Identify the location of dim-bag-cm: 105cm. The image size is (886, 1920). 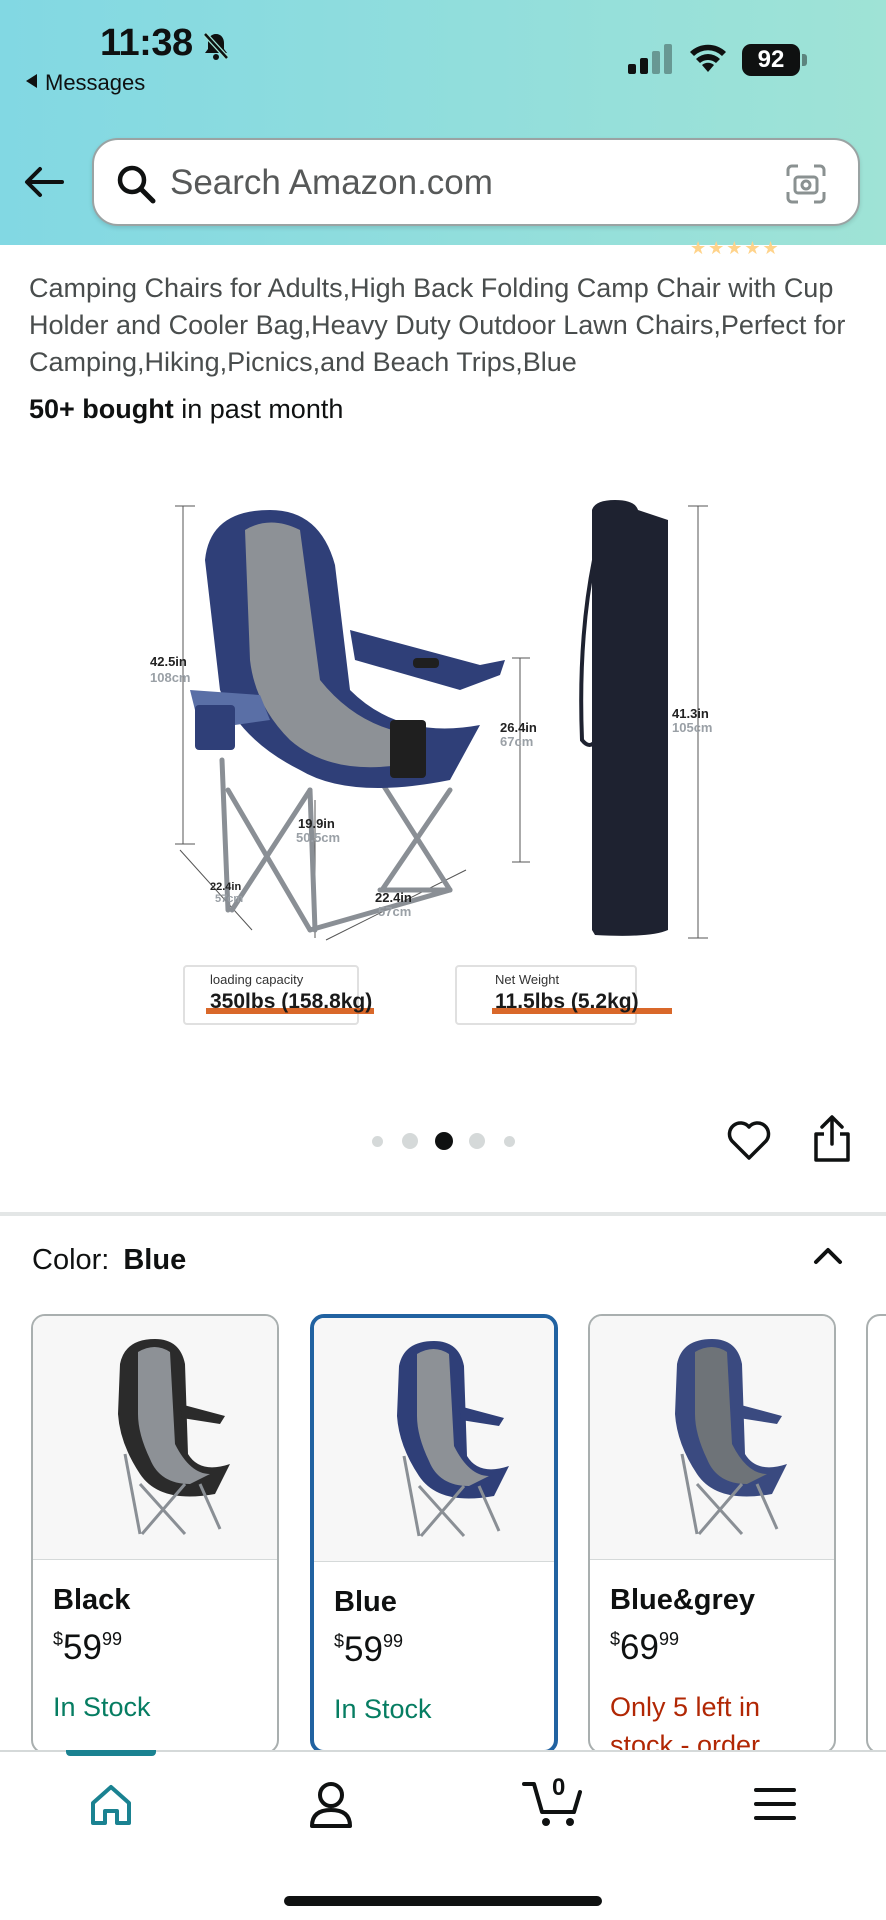
(692, 727).